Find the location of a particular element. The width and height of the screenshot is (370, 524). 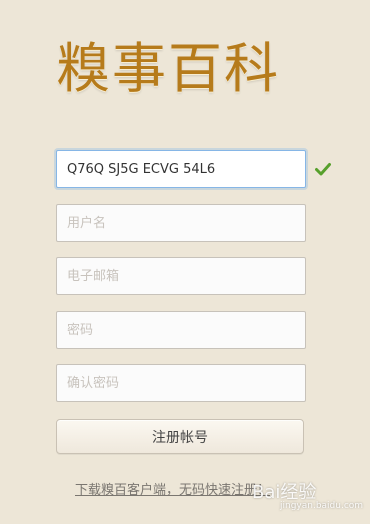

invite-code-field is located at coordinates (181, 169).